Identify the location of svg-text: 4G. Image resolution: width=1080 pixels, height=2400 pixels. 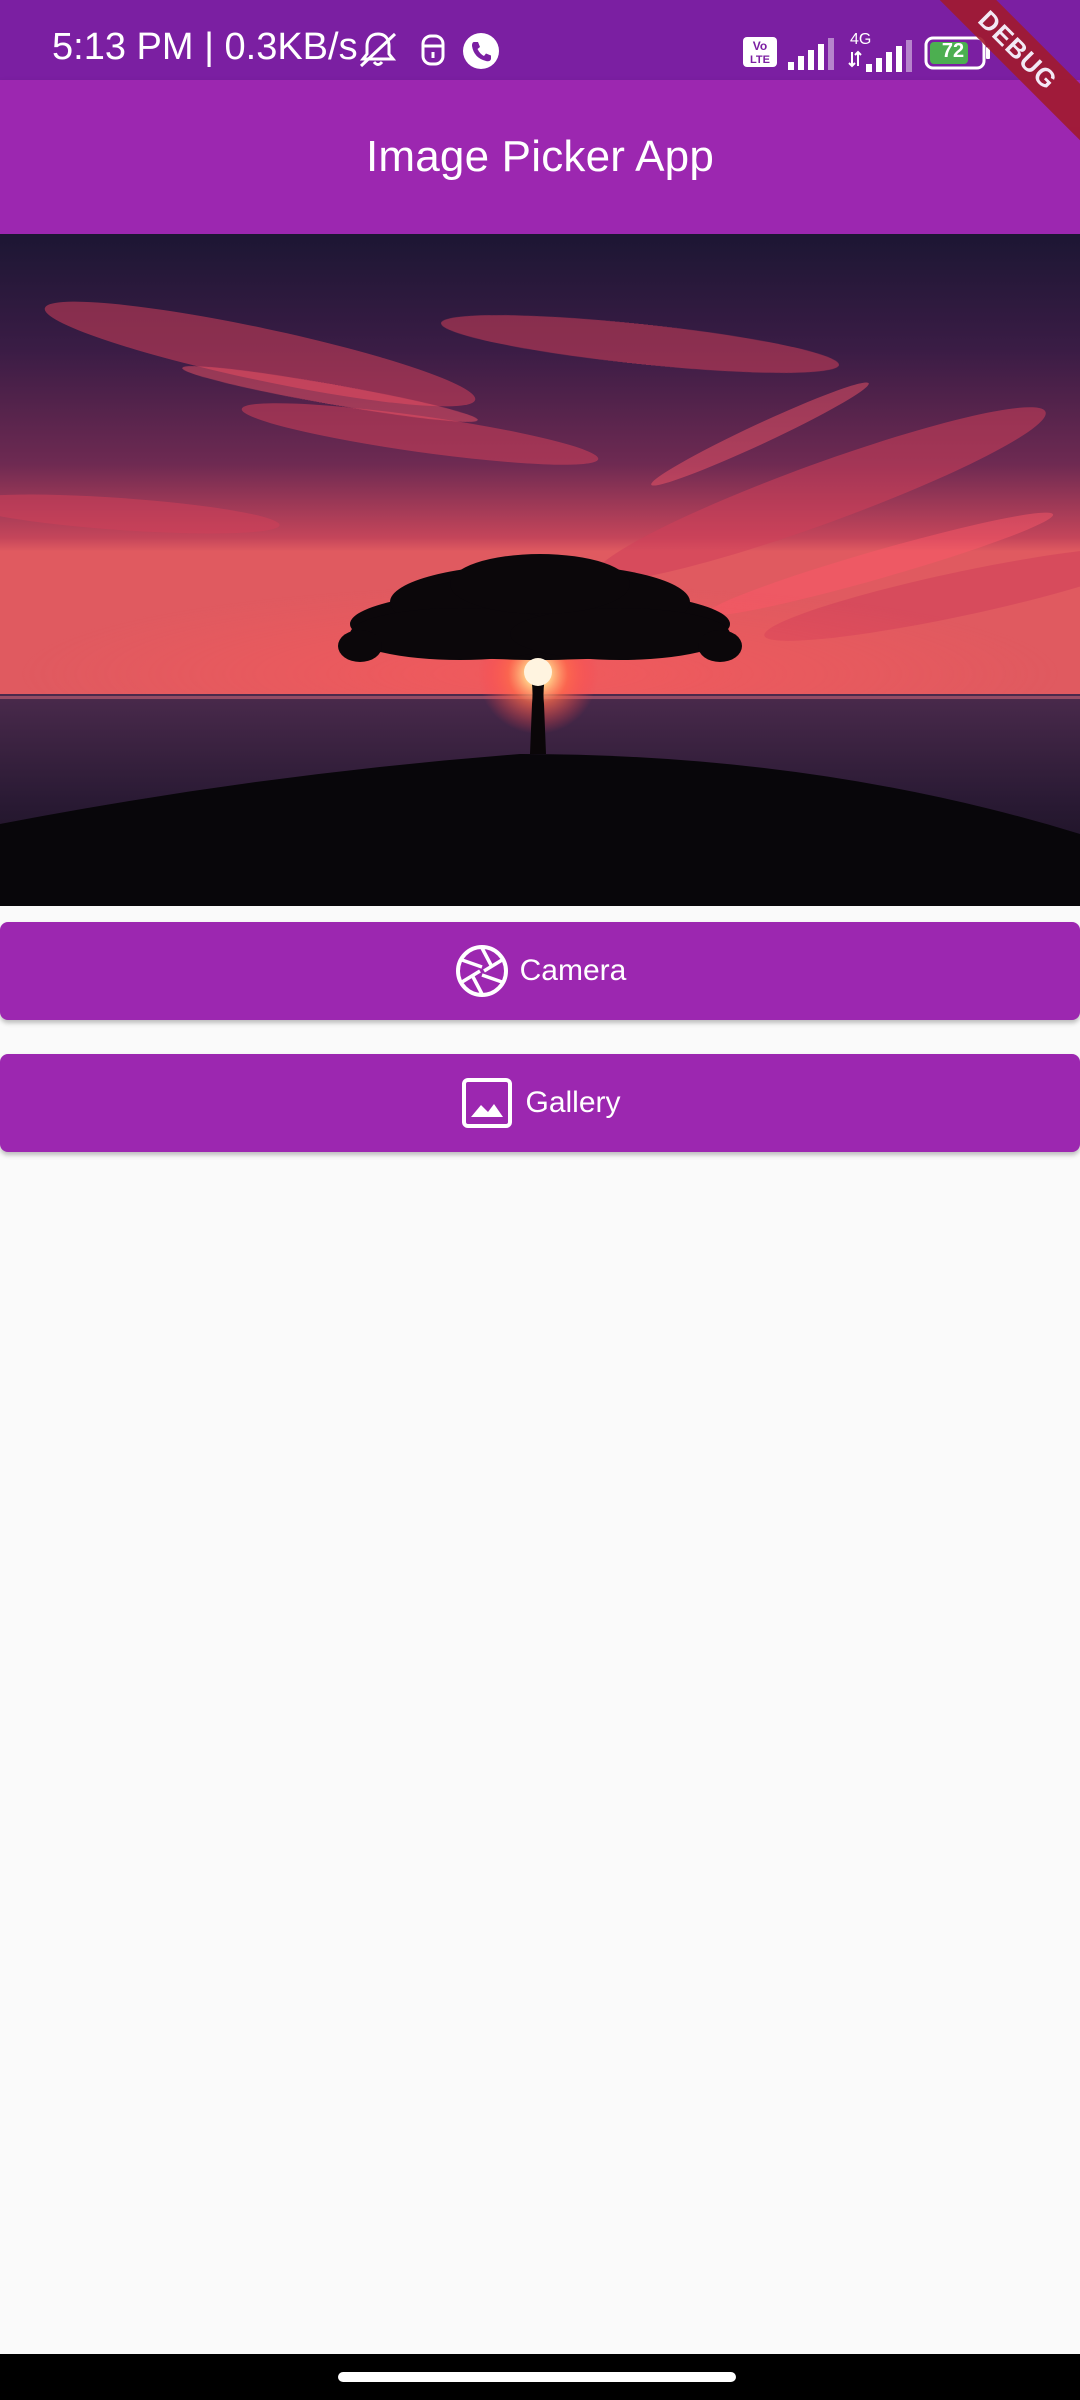
(860, 39).